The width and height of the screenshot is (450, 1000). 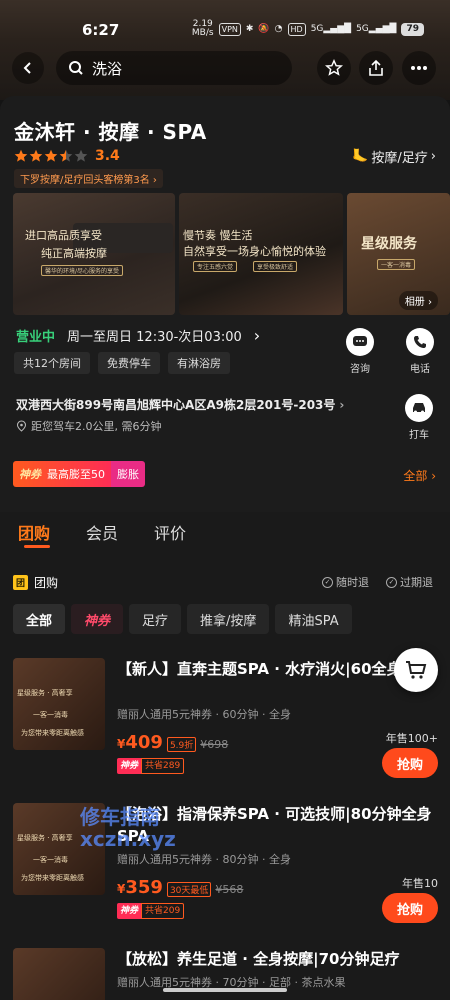 I want to click on refund-anytime: ✓ 随时退, so click(x=345, y=582).